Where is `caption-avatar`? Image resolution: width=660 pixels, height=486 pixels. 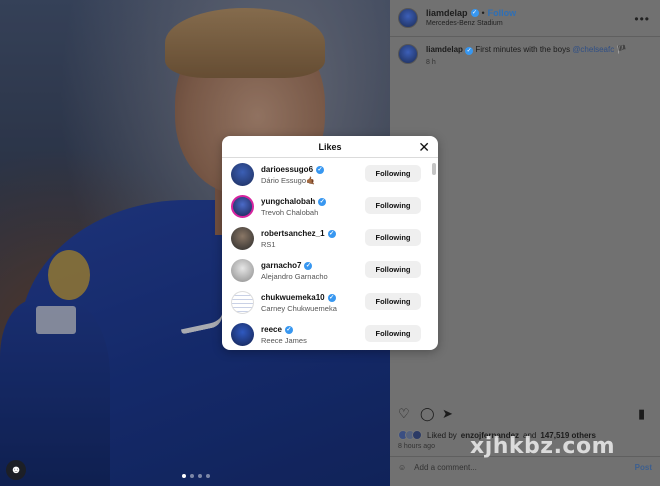
caption-avatar is located at coordinates (408, 54).